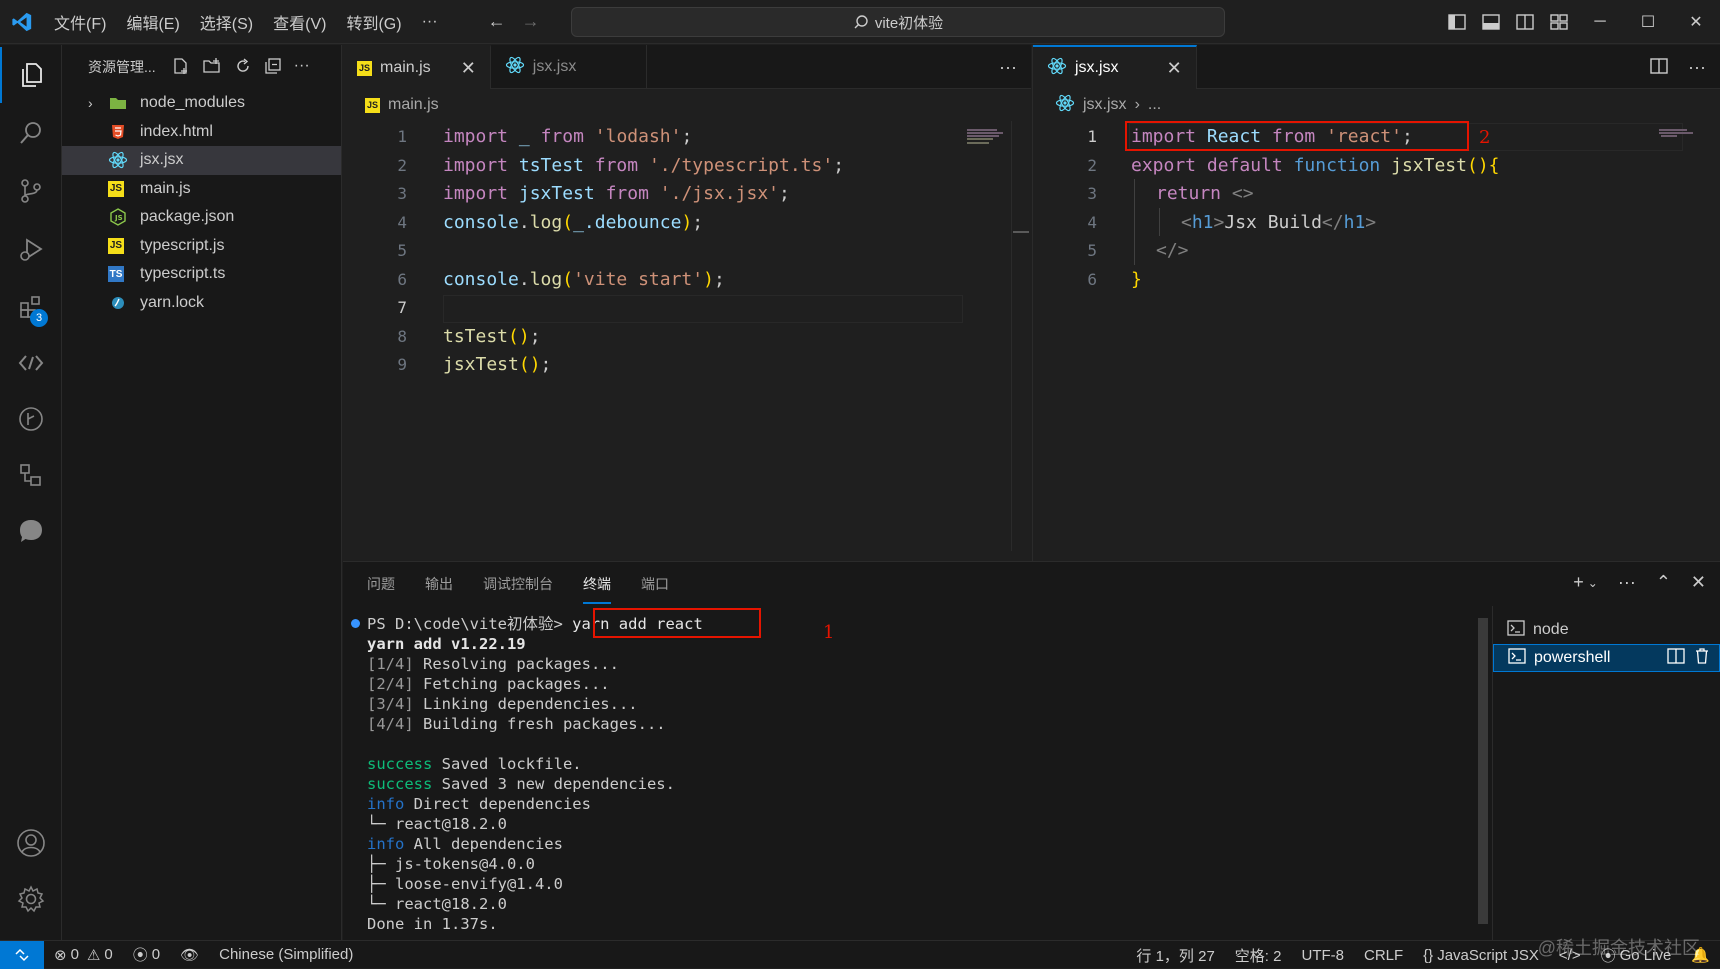 Image resolution: width=1720 pixels, height=969 pixels. What do you see at coordinates (1457, 22) in the screenshot?
I see `toggle-primary-sidebar-icon` at bounding box center [1457, 22].